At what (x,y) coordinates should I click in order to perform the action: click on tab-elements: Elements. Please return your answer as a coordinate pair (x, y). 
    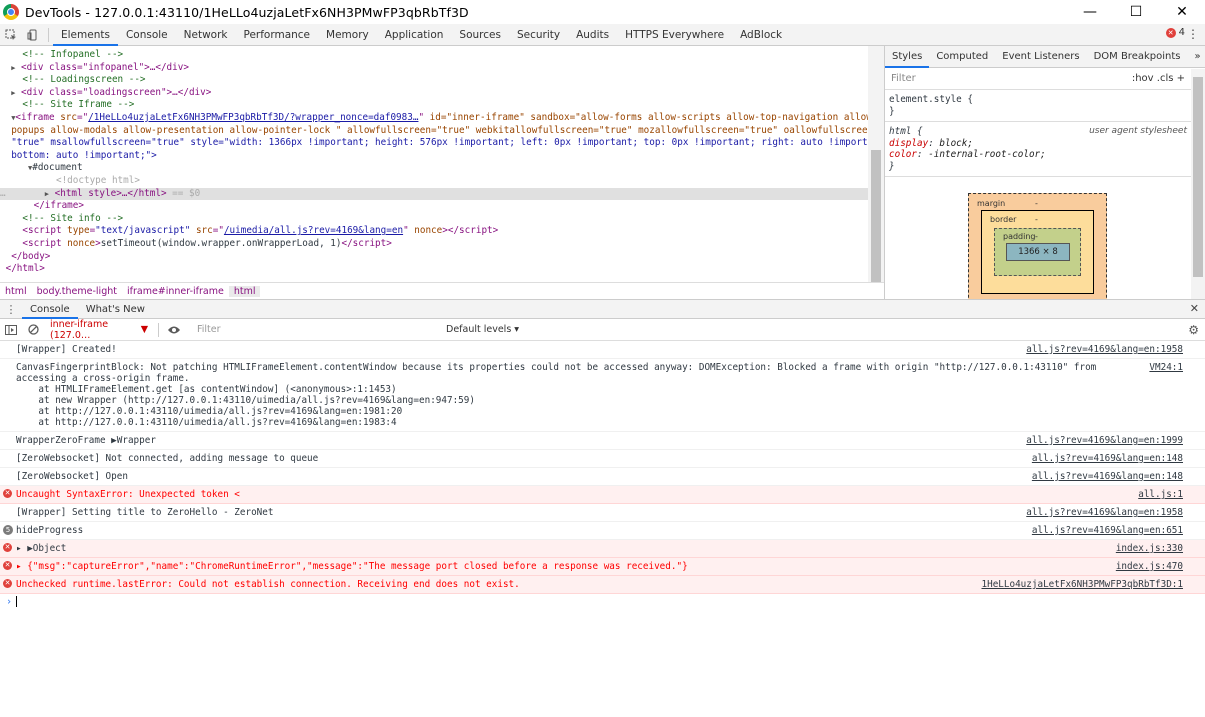
    Looking at the image, I should click on (85, 34).